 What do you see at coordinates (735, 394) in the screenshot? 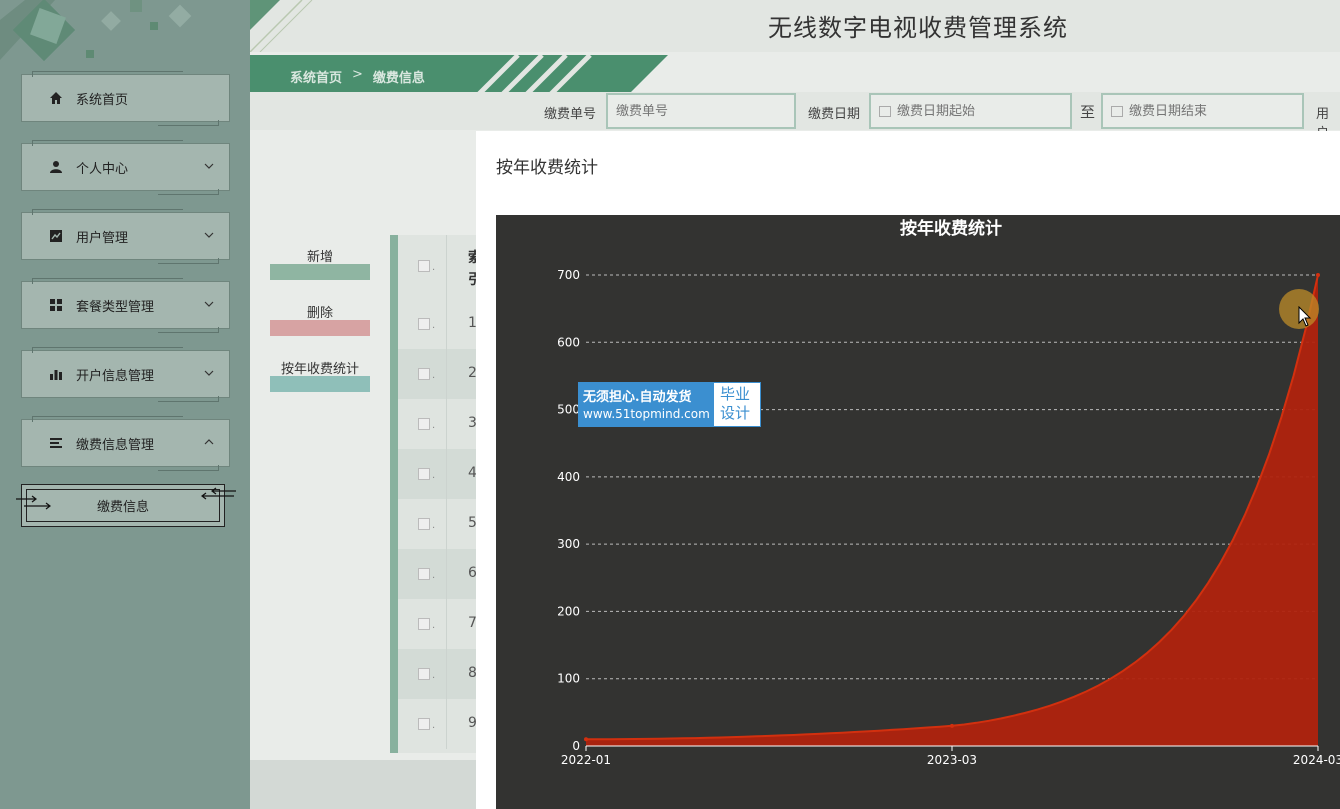
I see `watermark-right-line1: 毕业` at bounding box center [735, 394].